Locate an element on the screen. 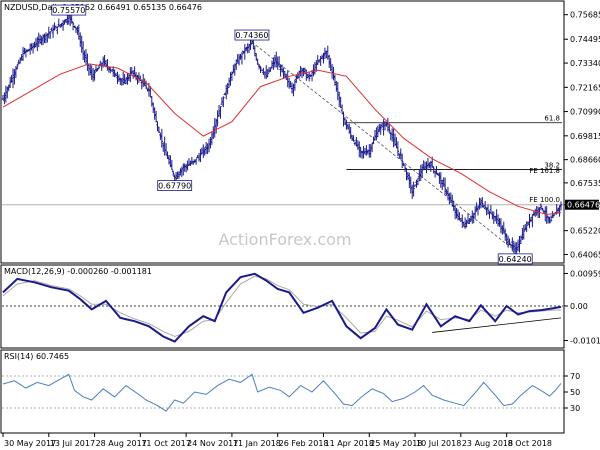 This screenshot has height=450, width=600. rsi-axis-tick-label: 70 is located at coordinates (575, 376).